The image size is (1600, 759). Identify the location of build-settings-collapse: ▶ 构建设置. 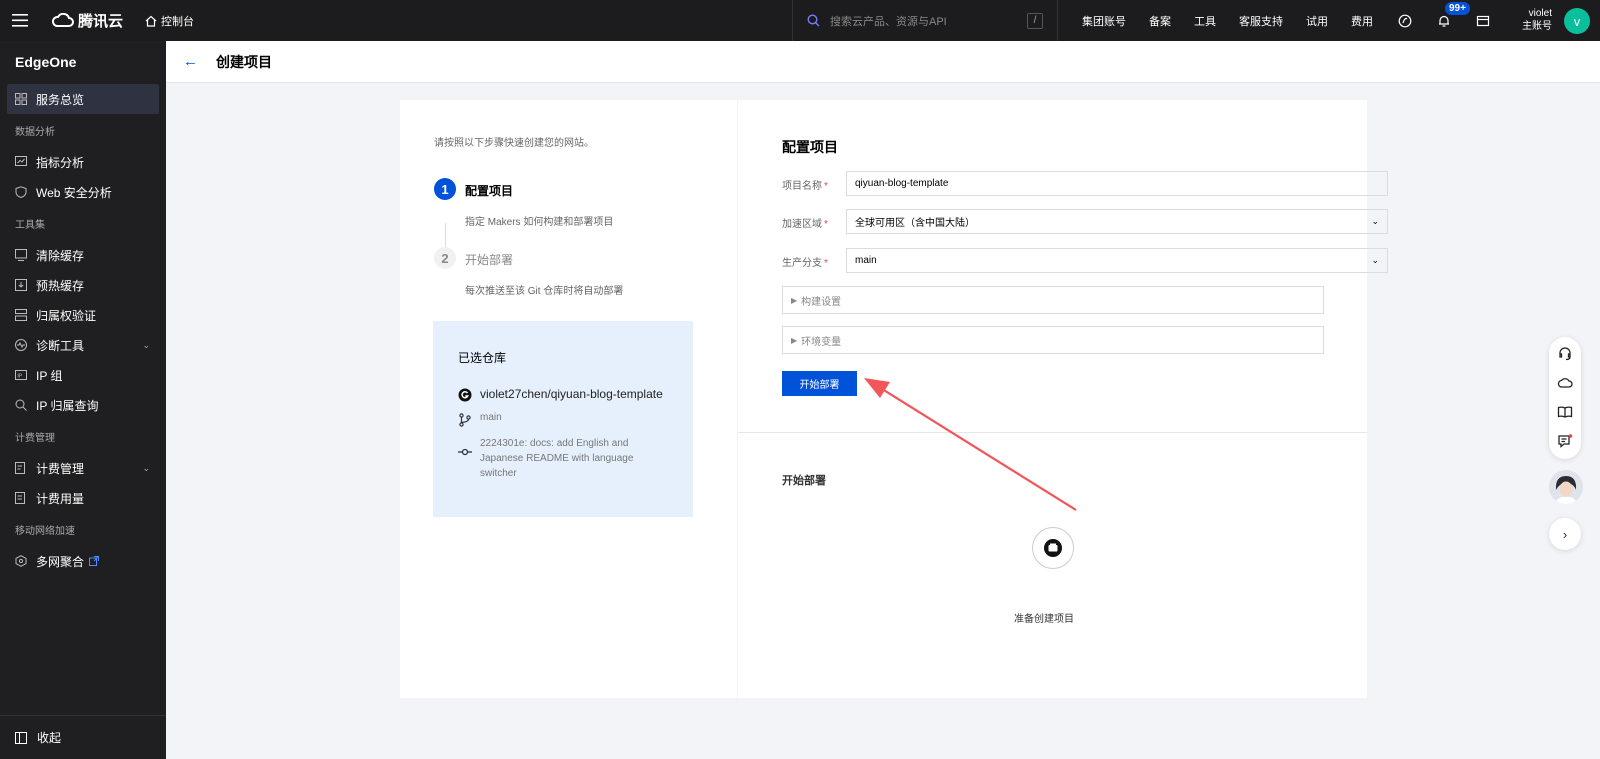
(1053, 300).